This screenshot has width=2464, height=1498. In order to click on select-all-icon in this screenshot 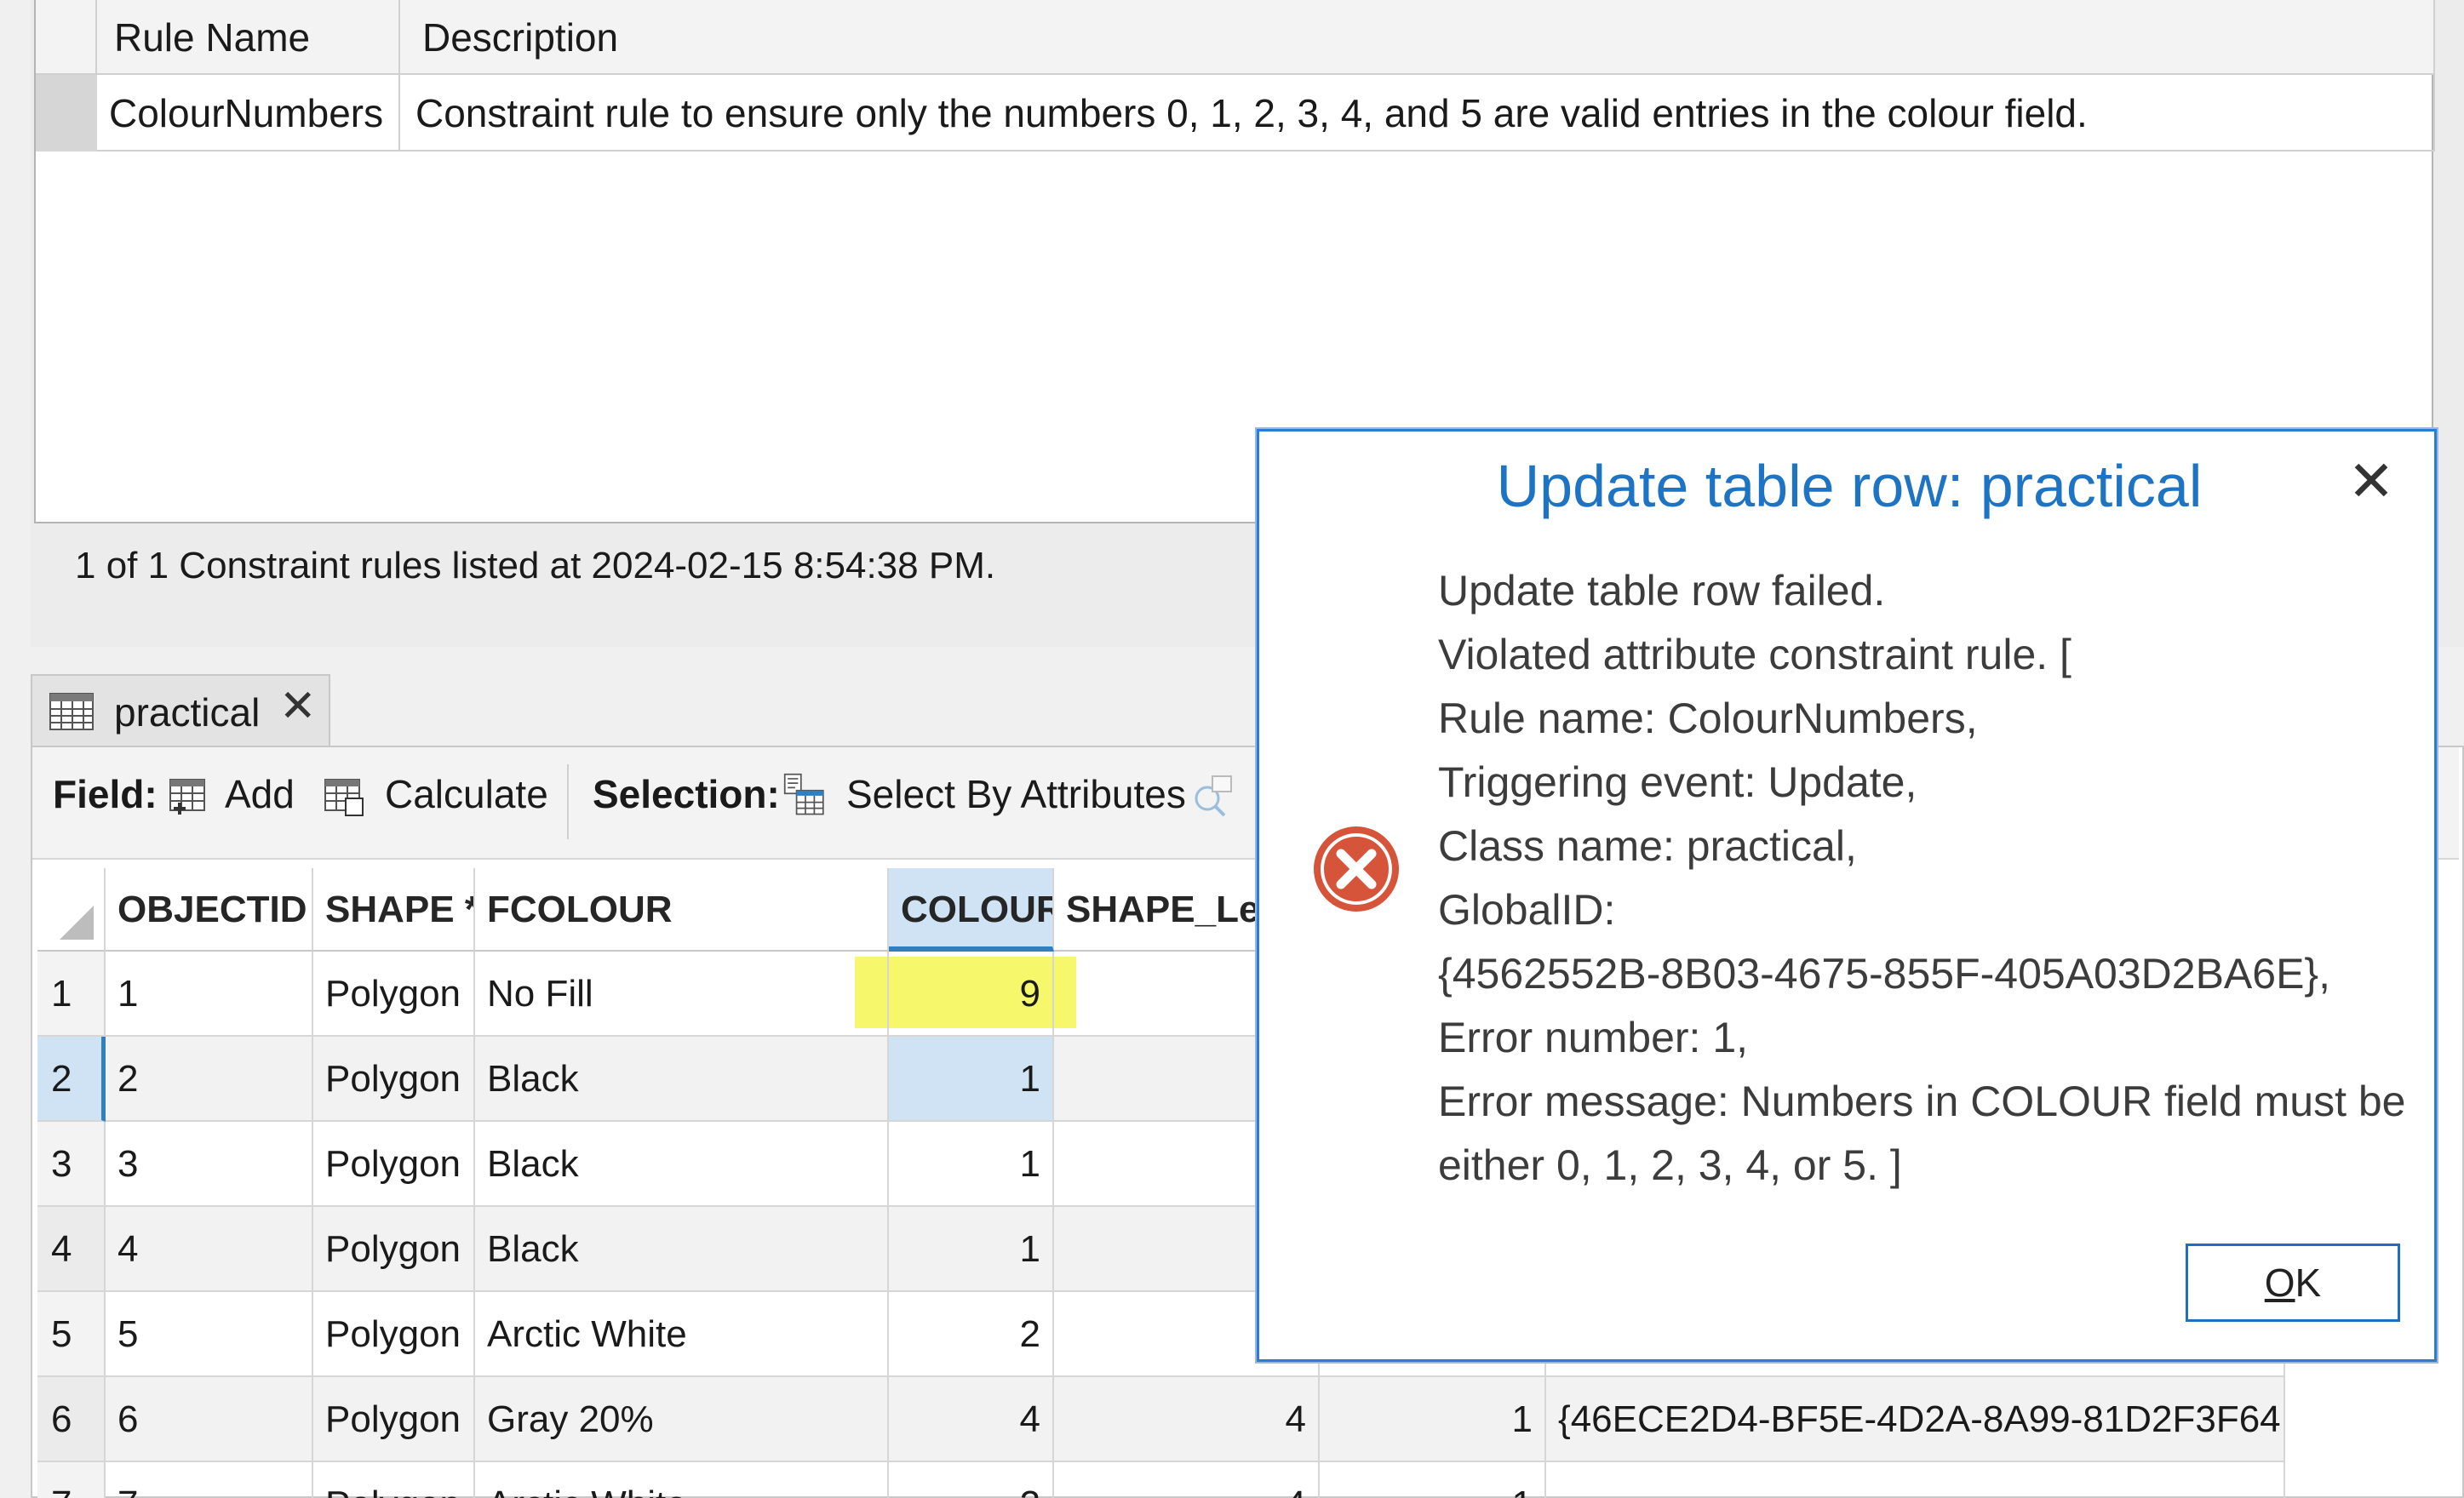, I will do `click(77, 923)`.